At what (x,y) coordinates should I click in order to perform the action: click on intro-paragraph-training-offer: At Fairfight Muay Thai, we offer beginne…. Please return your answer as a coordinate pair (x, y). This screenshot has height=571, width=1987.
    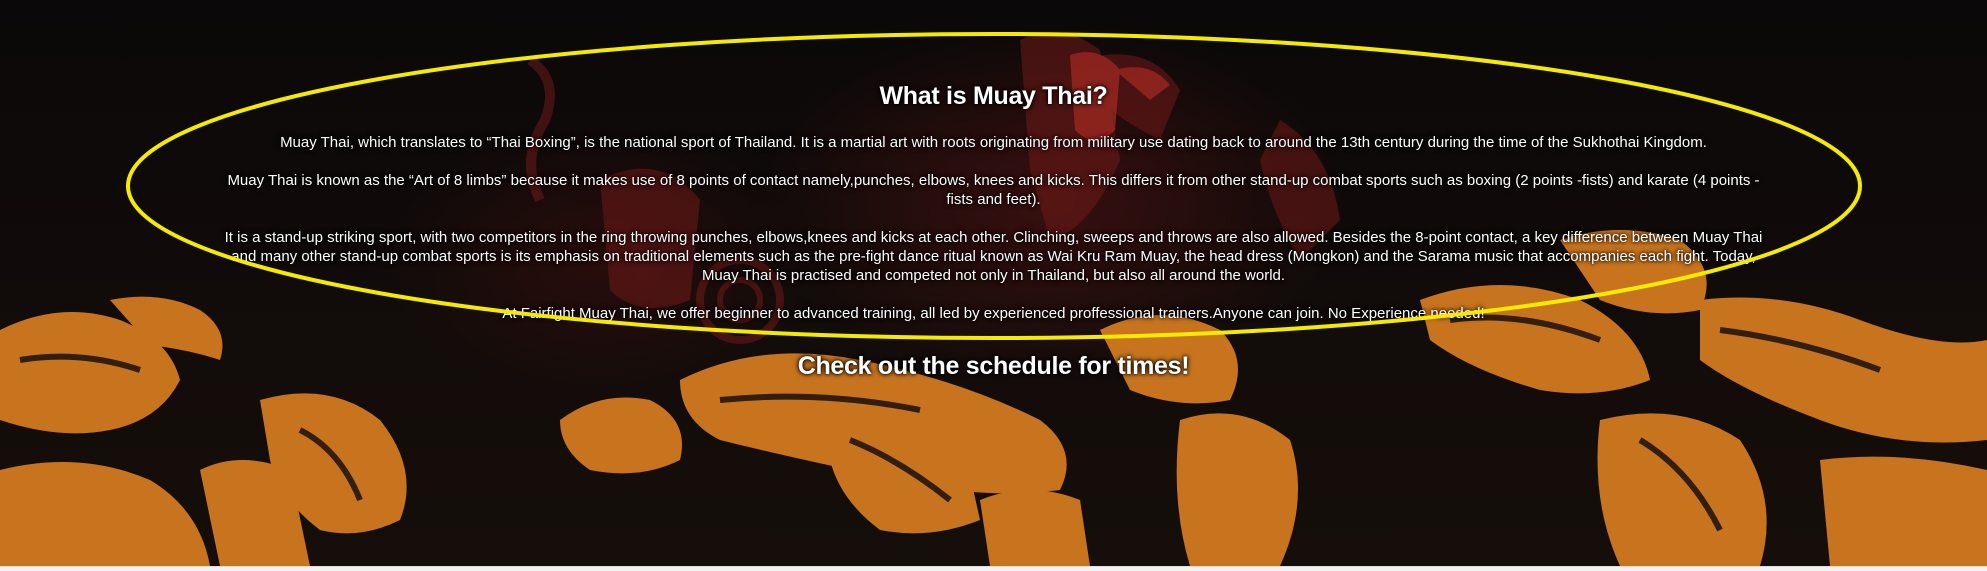
    Looking at the image, I should click on (993, 313).